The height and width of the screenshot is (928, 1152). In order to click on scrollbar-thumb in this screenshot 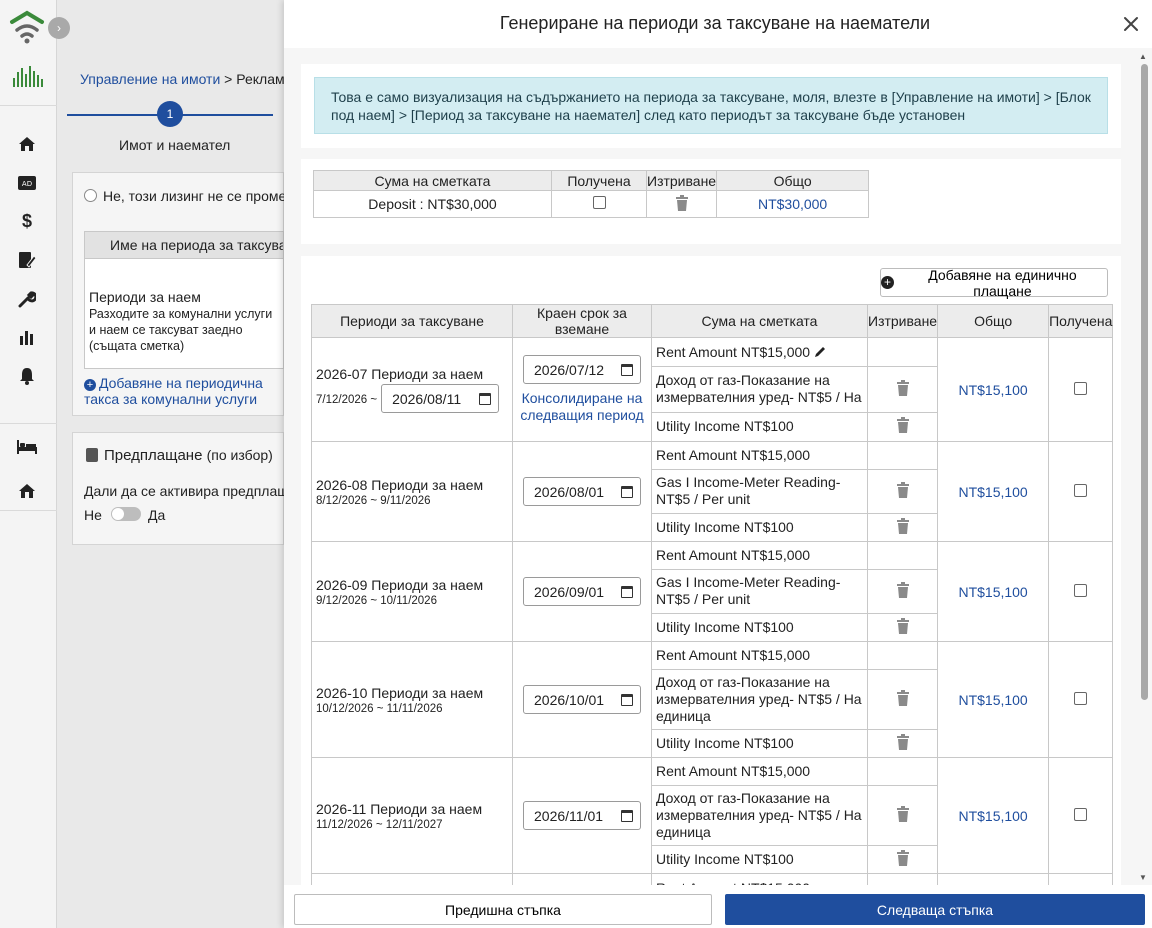, I will do `click(1144, 382)`.